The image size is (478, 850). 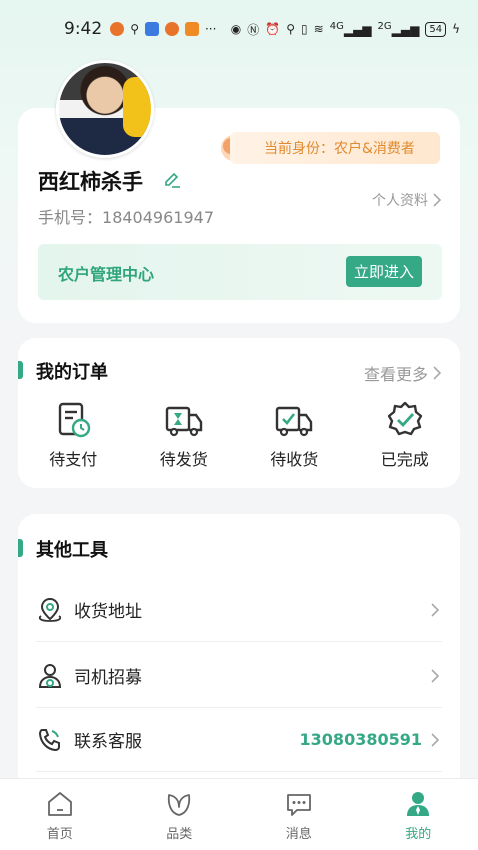 I want to click on signal-icon-1: 4G▂▄▆, so click(x=350, y=29).